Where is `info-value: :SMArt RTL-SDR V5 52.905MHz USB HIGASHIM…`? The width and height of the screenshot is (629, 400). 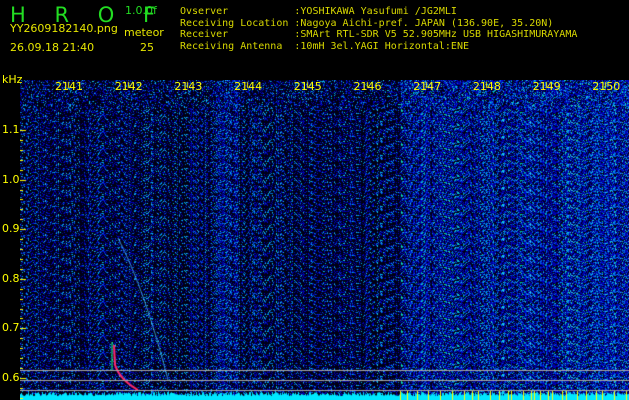 info-value: :SMArt RTL-SDR V5 52.905MHz USB HIGASHIM… is located at coordinates (436, 34).